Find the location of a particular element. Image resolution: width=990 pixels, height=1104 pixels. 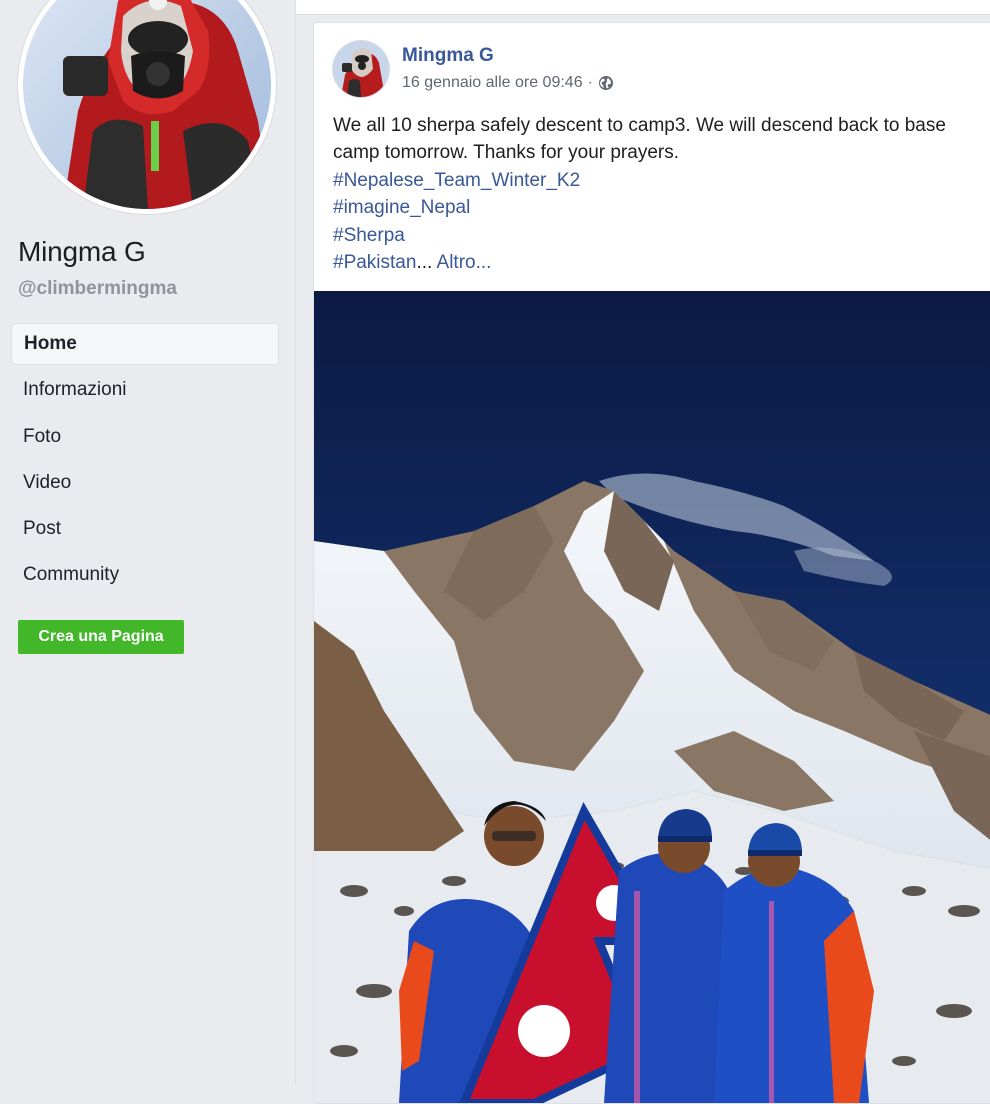

hashtag-link: #Pakistan is located at coordinates (374, 262).